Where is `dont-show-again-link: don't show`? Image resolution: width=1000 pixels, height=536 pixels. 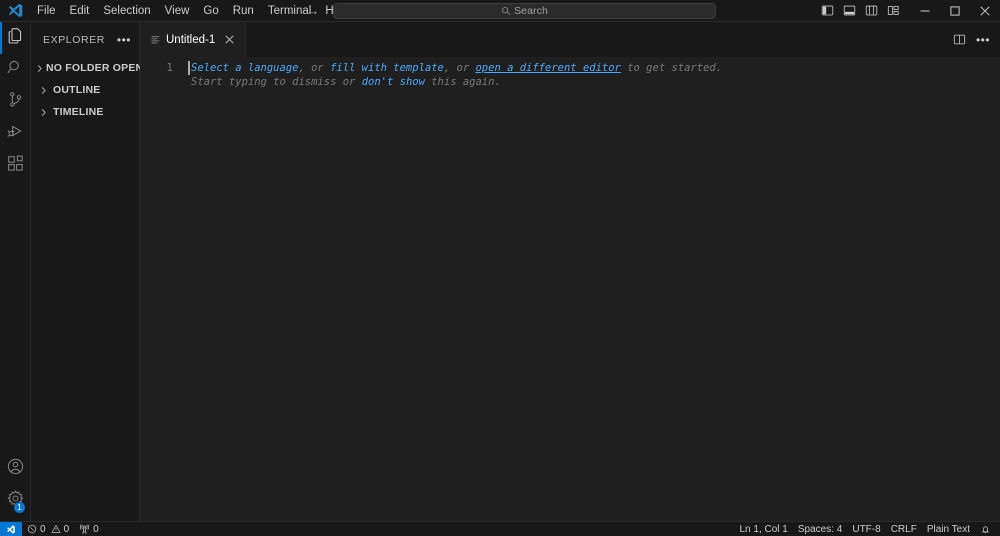 dont-show-again-link: don't show is located at coordinates (393, 82).